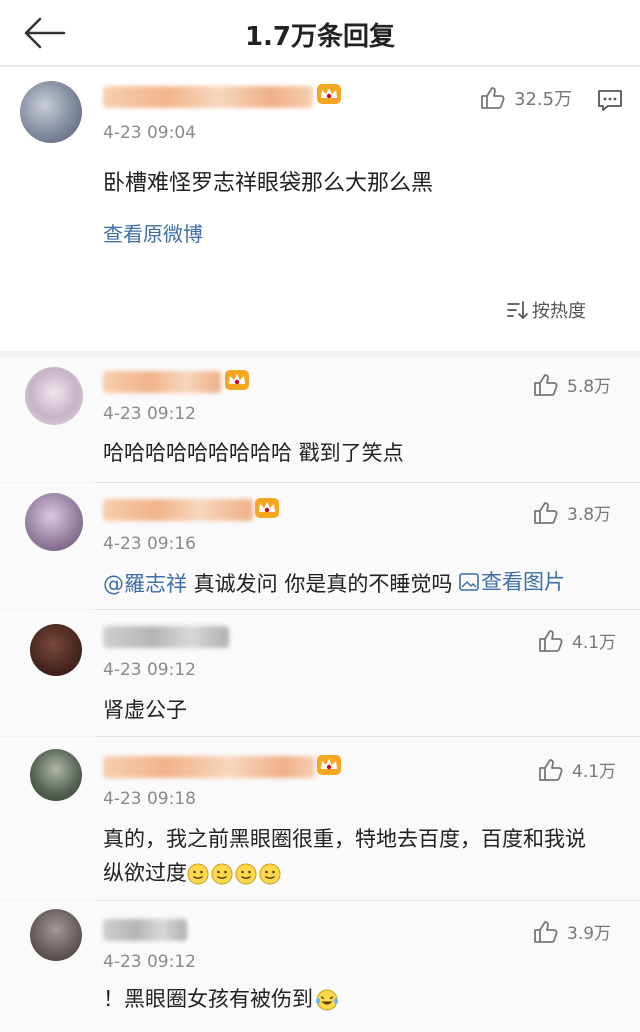 This screenshot has width=640, height=1032. What do you see at coordinates (517, 310) in the screenshot?
I see `sort-icon` at bounding box center [517, 310].